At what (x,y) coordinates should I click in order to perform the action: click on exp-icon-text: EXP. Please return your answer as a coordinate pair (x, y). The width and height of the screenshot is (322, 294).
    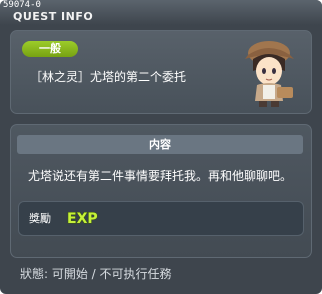
    Looking at the image, I should click on (82, 219).